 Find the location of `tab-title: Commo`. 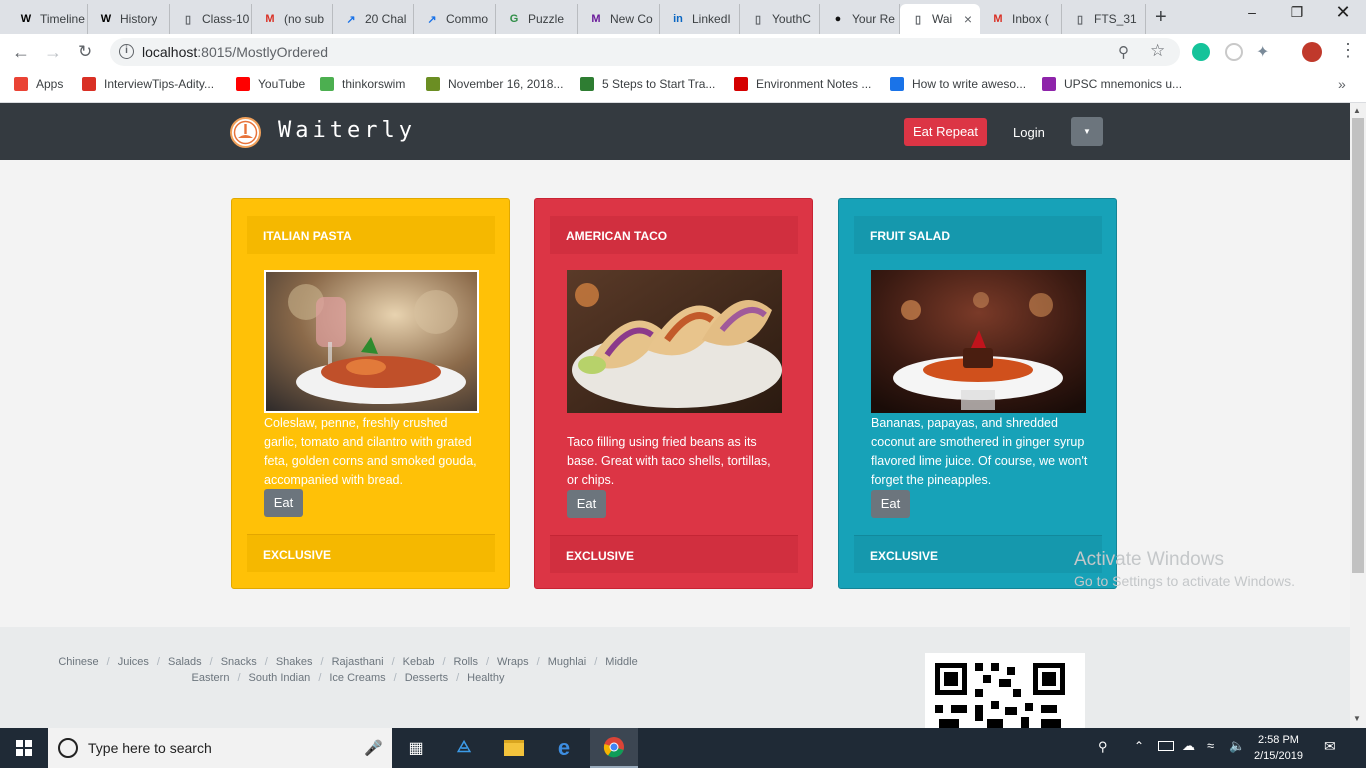

tab-title: Commo is located at coordinates (467, 19).